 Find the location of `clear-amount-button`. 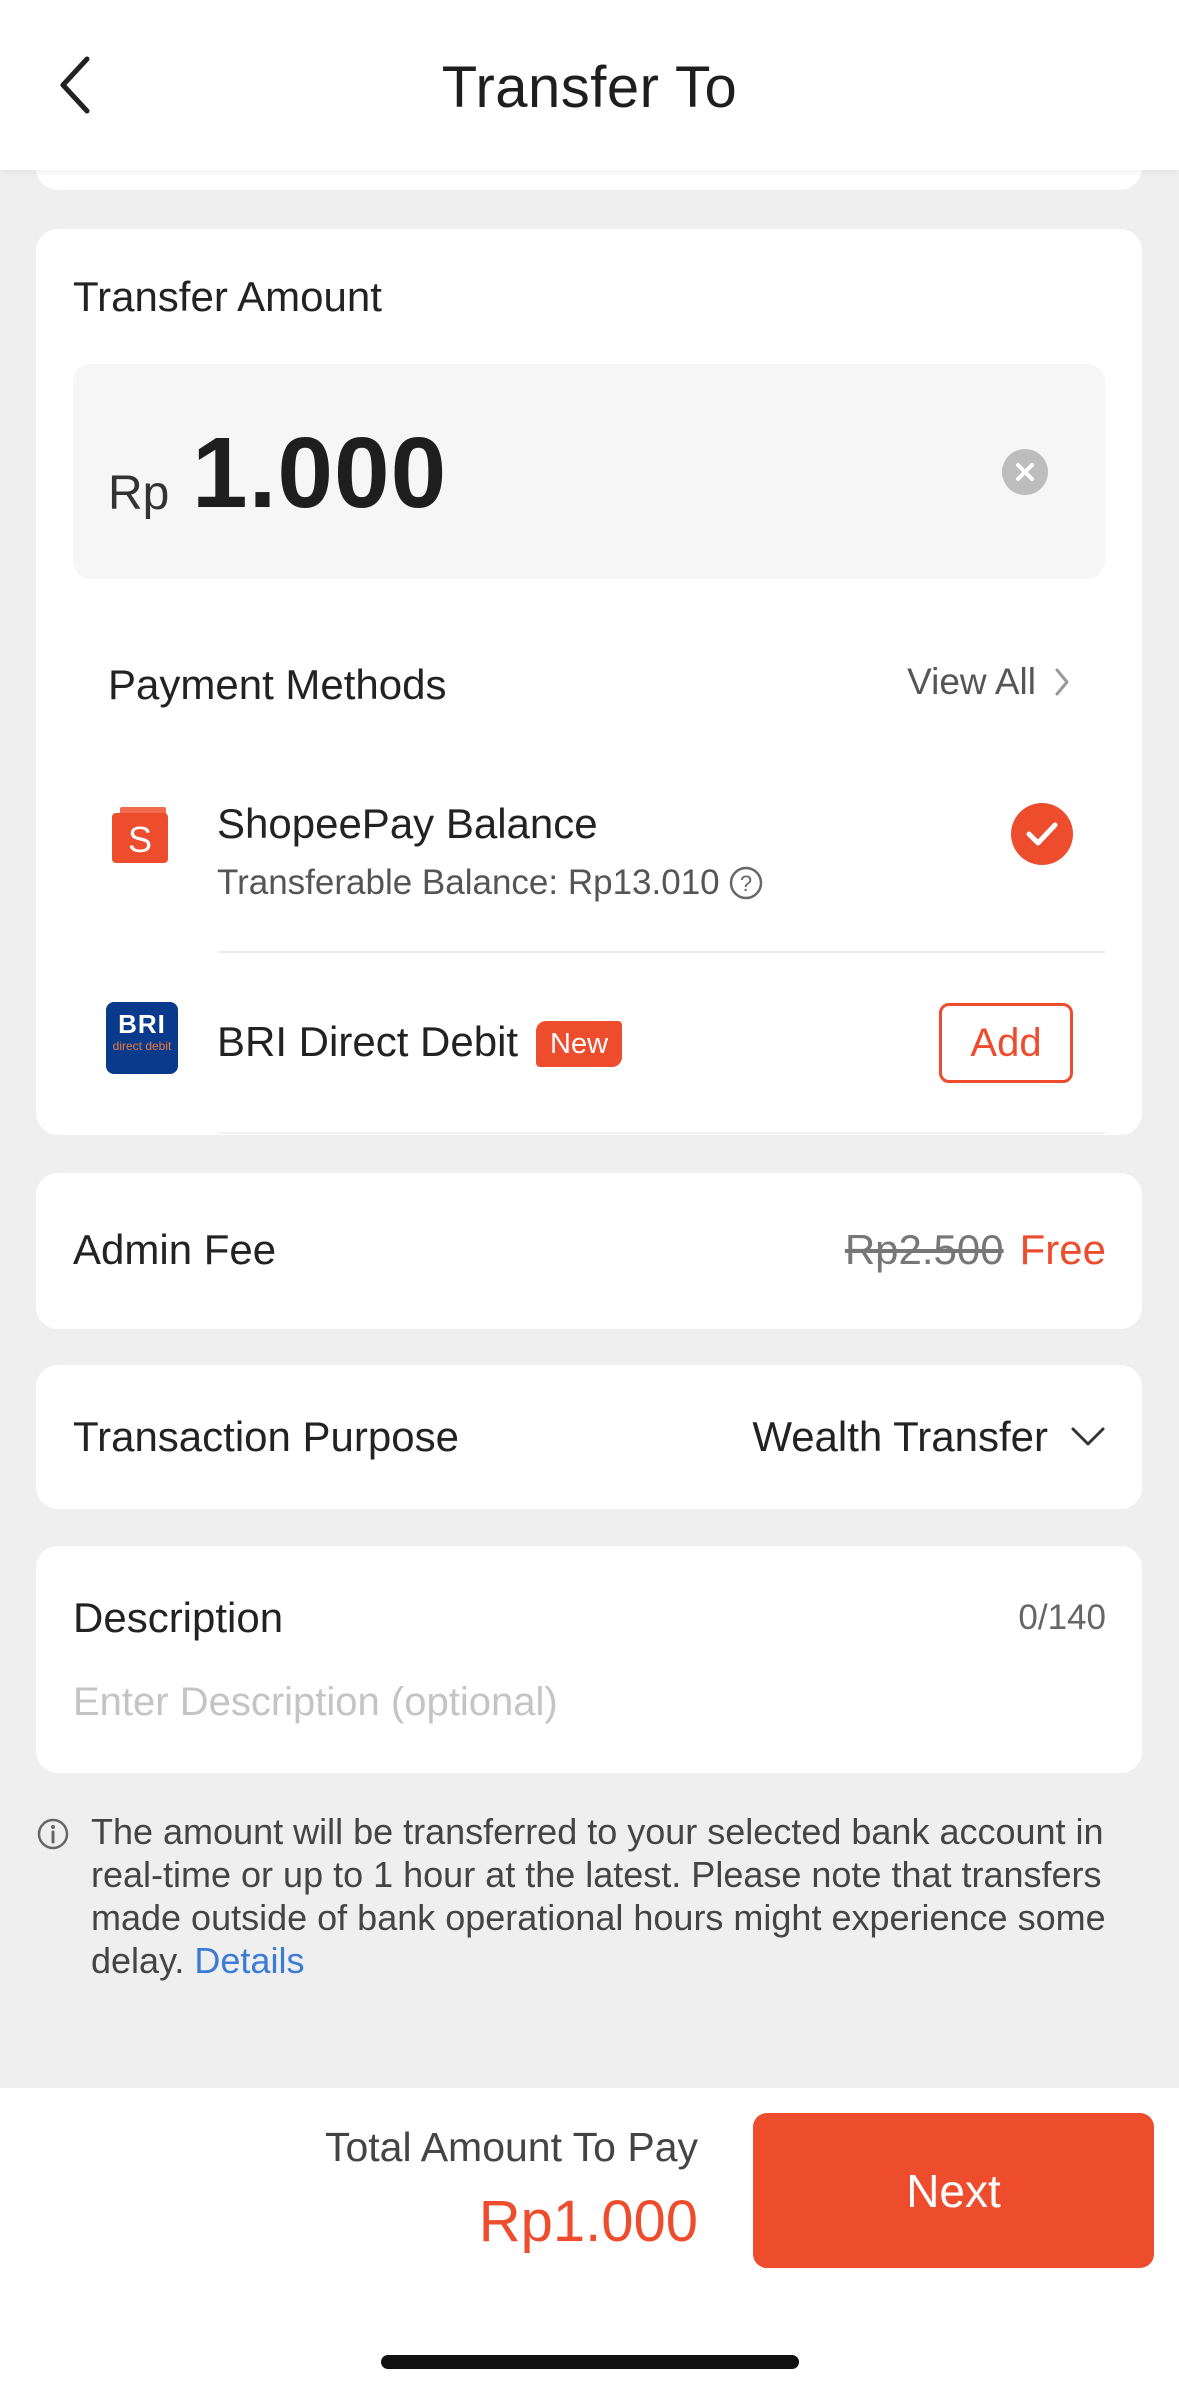

clear-amount-button is located at coordinates (1025, 472).